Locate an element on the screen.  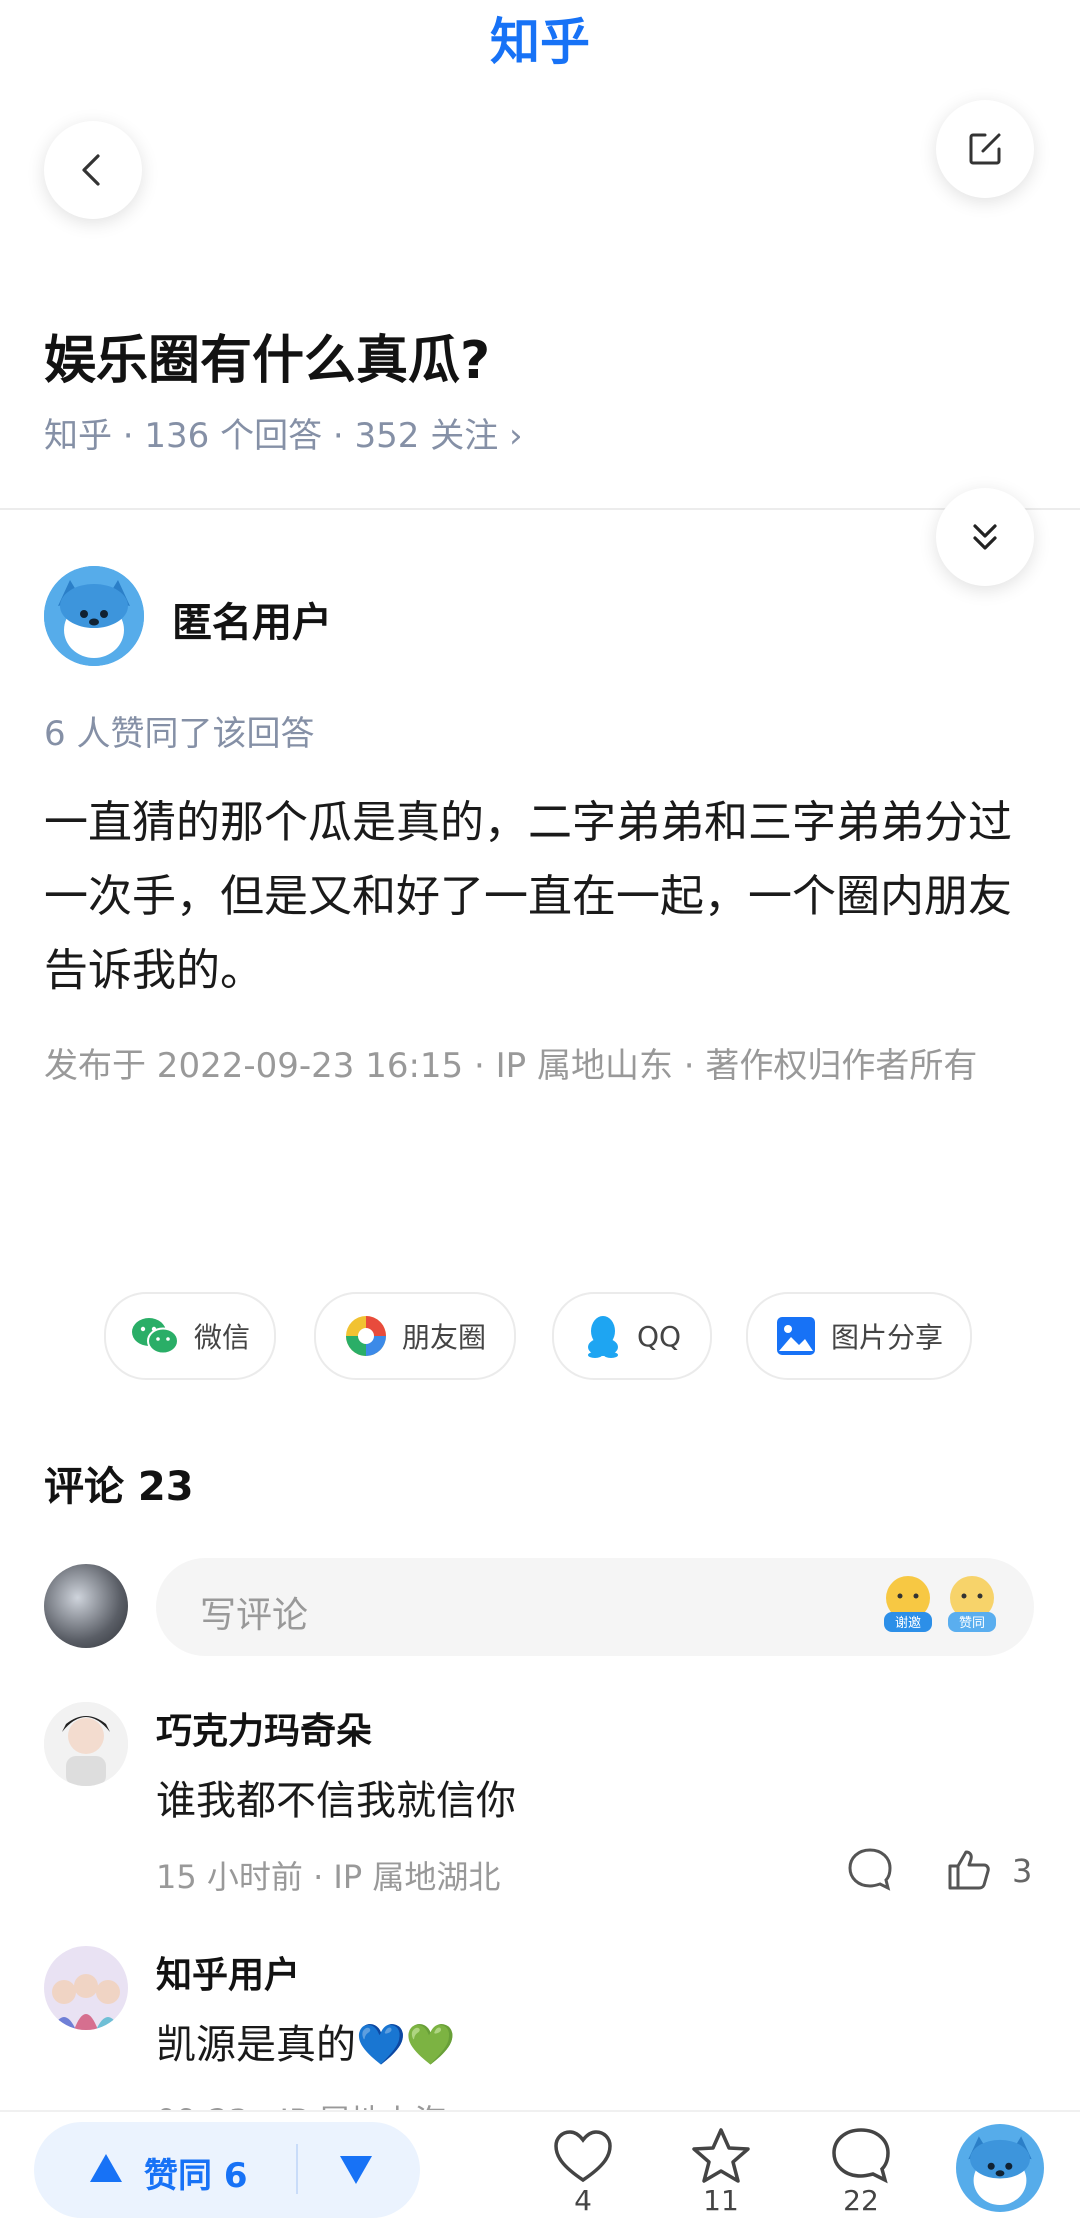
share-moments-button: 朋友圈 is located at coordinates (415, 1336).